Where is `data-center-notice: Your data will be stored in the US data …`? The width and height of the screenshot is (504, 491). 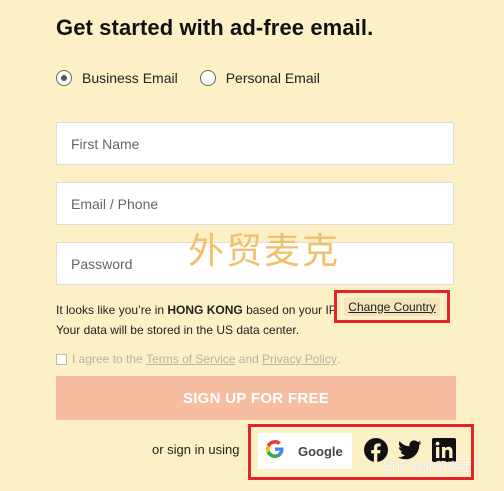 data-center-notice: Your data will be stored in the US data … is located at coordinates (178, 330).